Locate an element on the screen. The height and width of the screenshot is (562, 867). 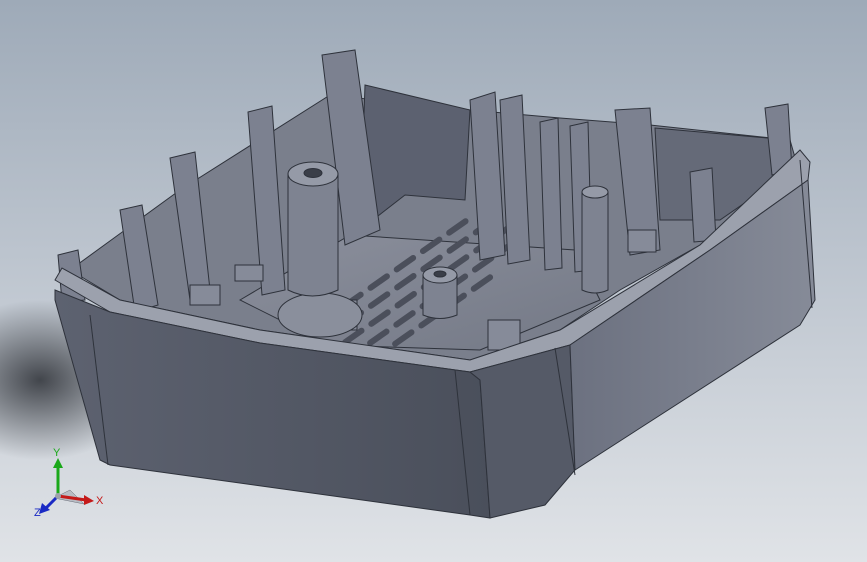
z-axis-label: Z is located at coordinates (37, 512).